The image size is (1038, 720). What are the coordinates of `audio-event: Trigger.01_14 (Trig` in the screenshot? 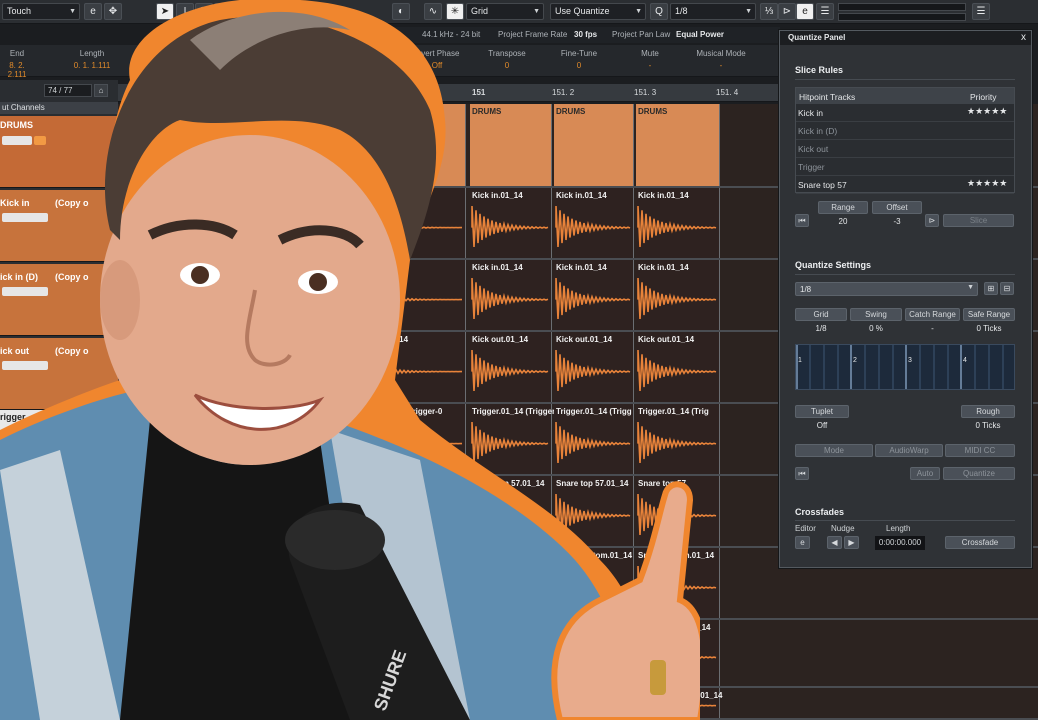 It's located at (678, 439).